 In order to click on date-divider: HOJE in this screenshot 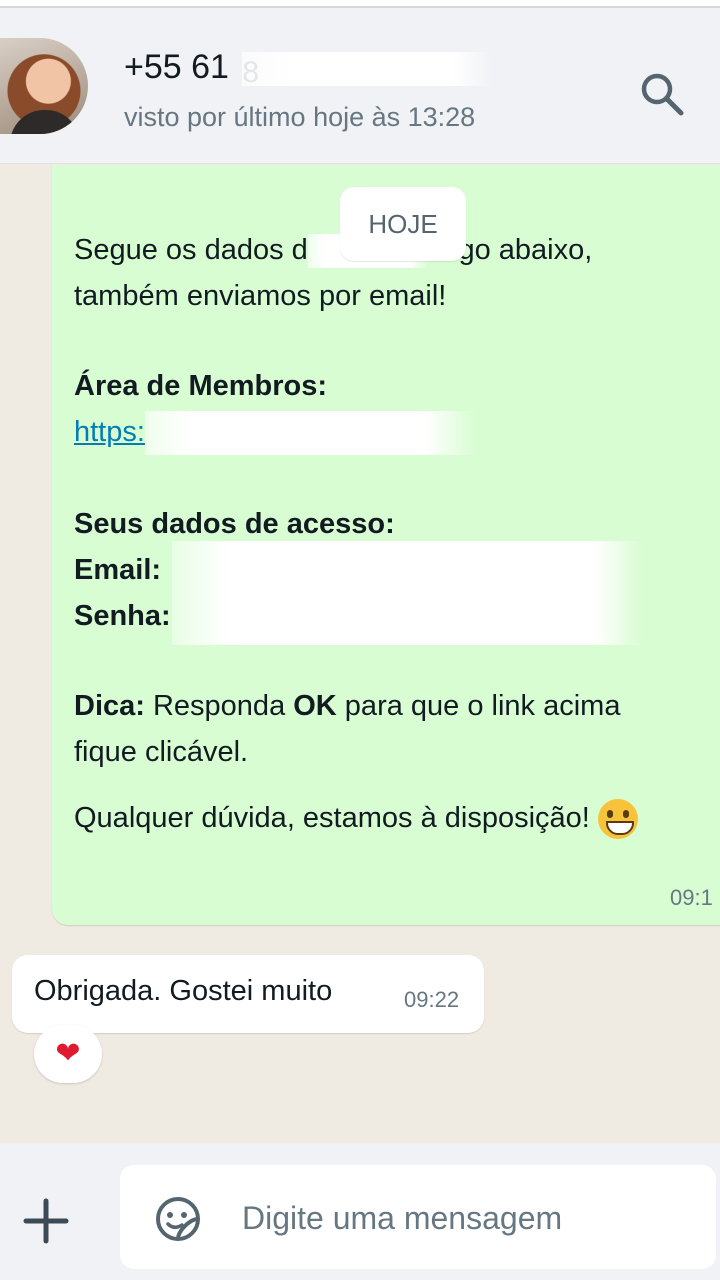, I will do `click(403, 224)`.